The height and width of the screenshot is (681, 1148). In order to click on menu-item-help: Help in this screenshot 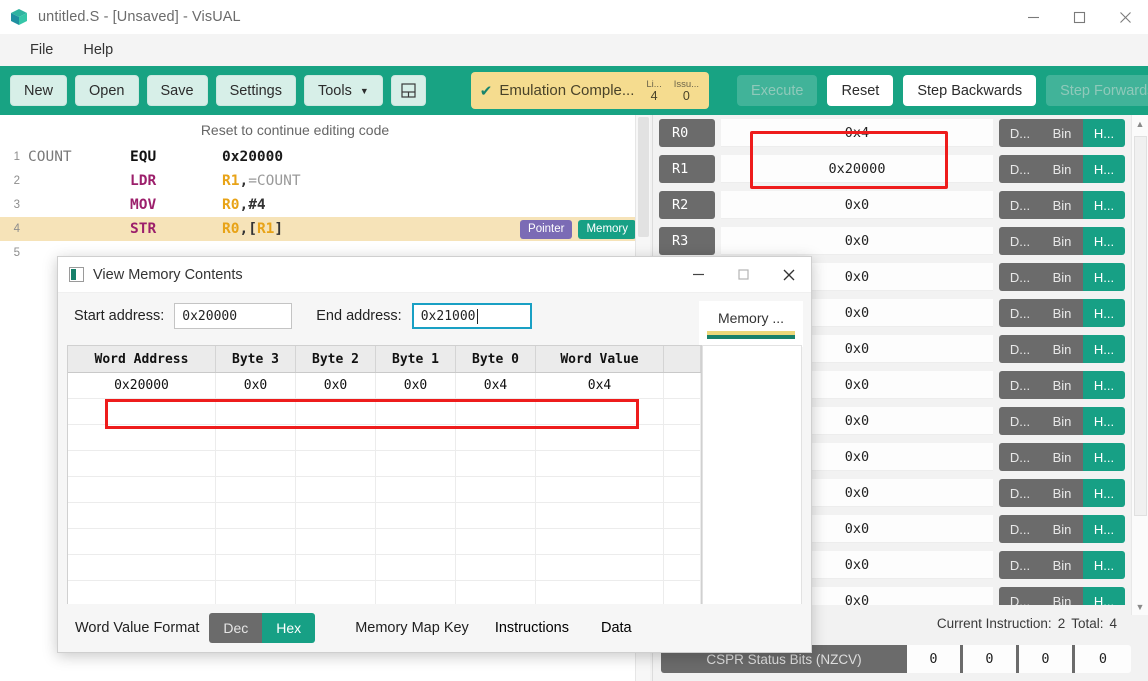, I will do `click(98, 50)`.